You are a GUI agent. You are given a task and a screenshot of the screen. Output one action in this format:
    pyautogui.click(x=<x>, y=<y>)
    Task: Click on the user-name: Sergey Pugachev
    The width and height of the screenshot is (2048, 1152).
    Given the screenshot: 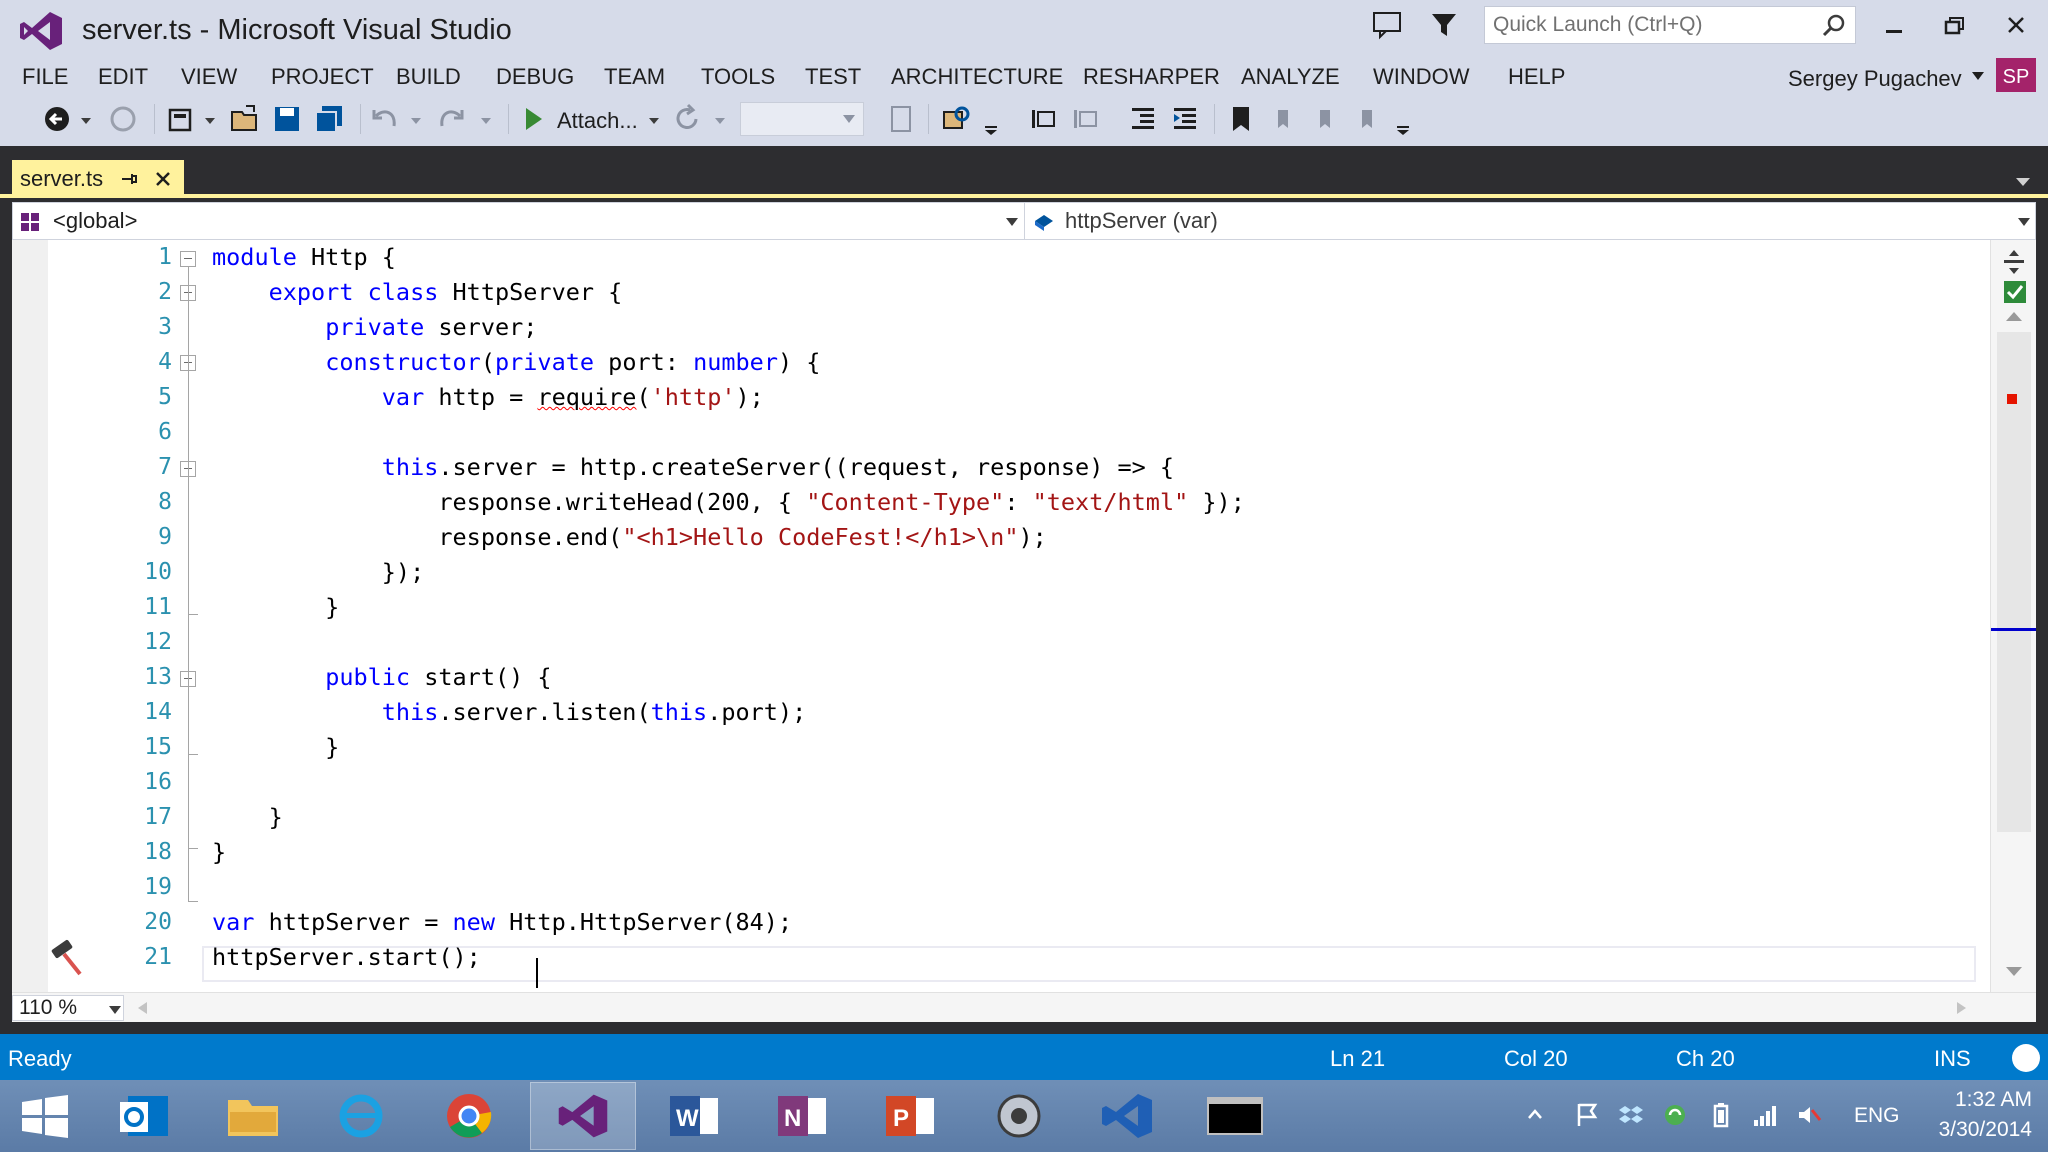 What is the action you would take?
    pyautogui.click(x=1875, y=79)
    